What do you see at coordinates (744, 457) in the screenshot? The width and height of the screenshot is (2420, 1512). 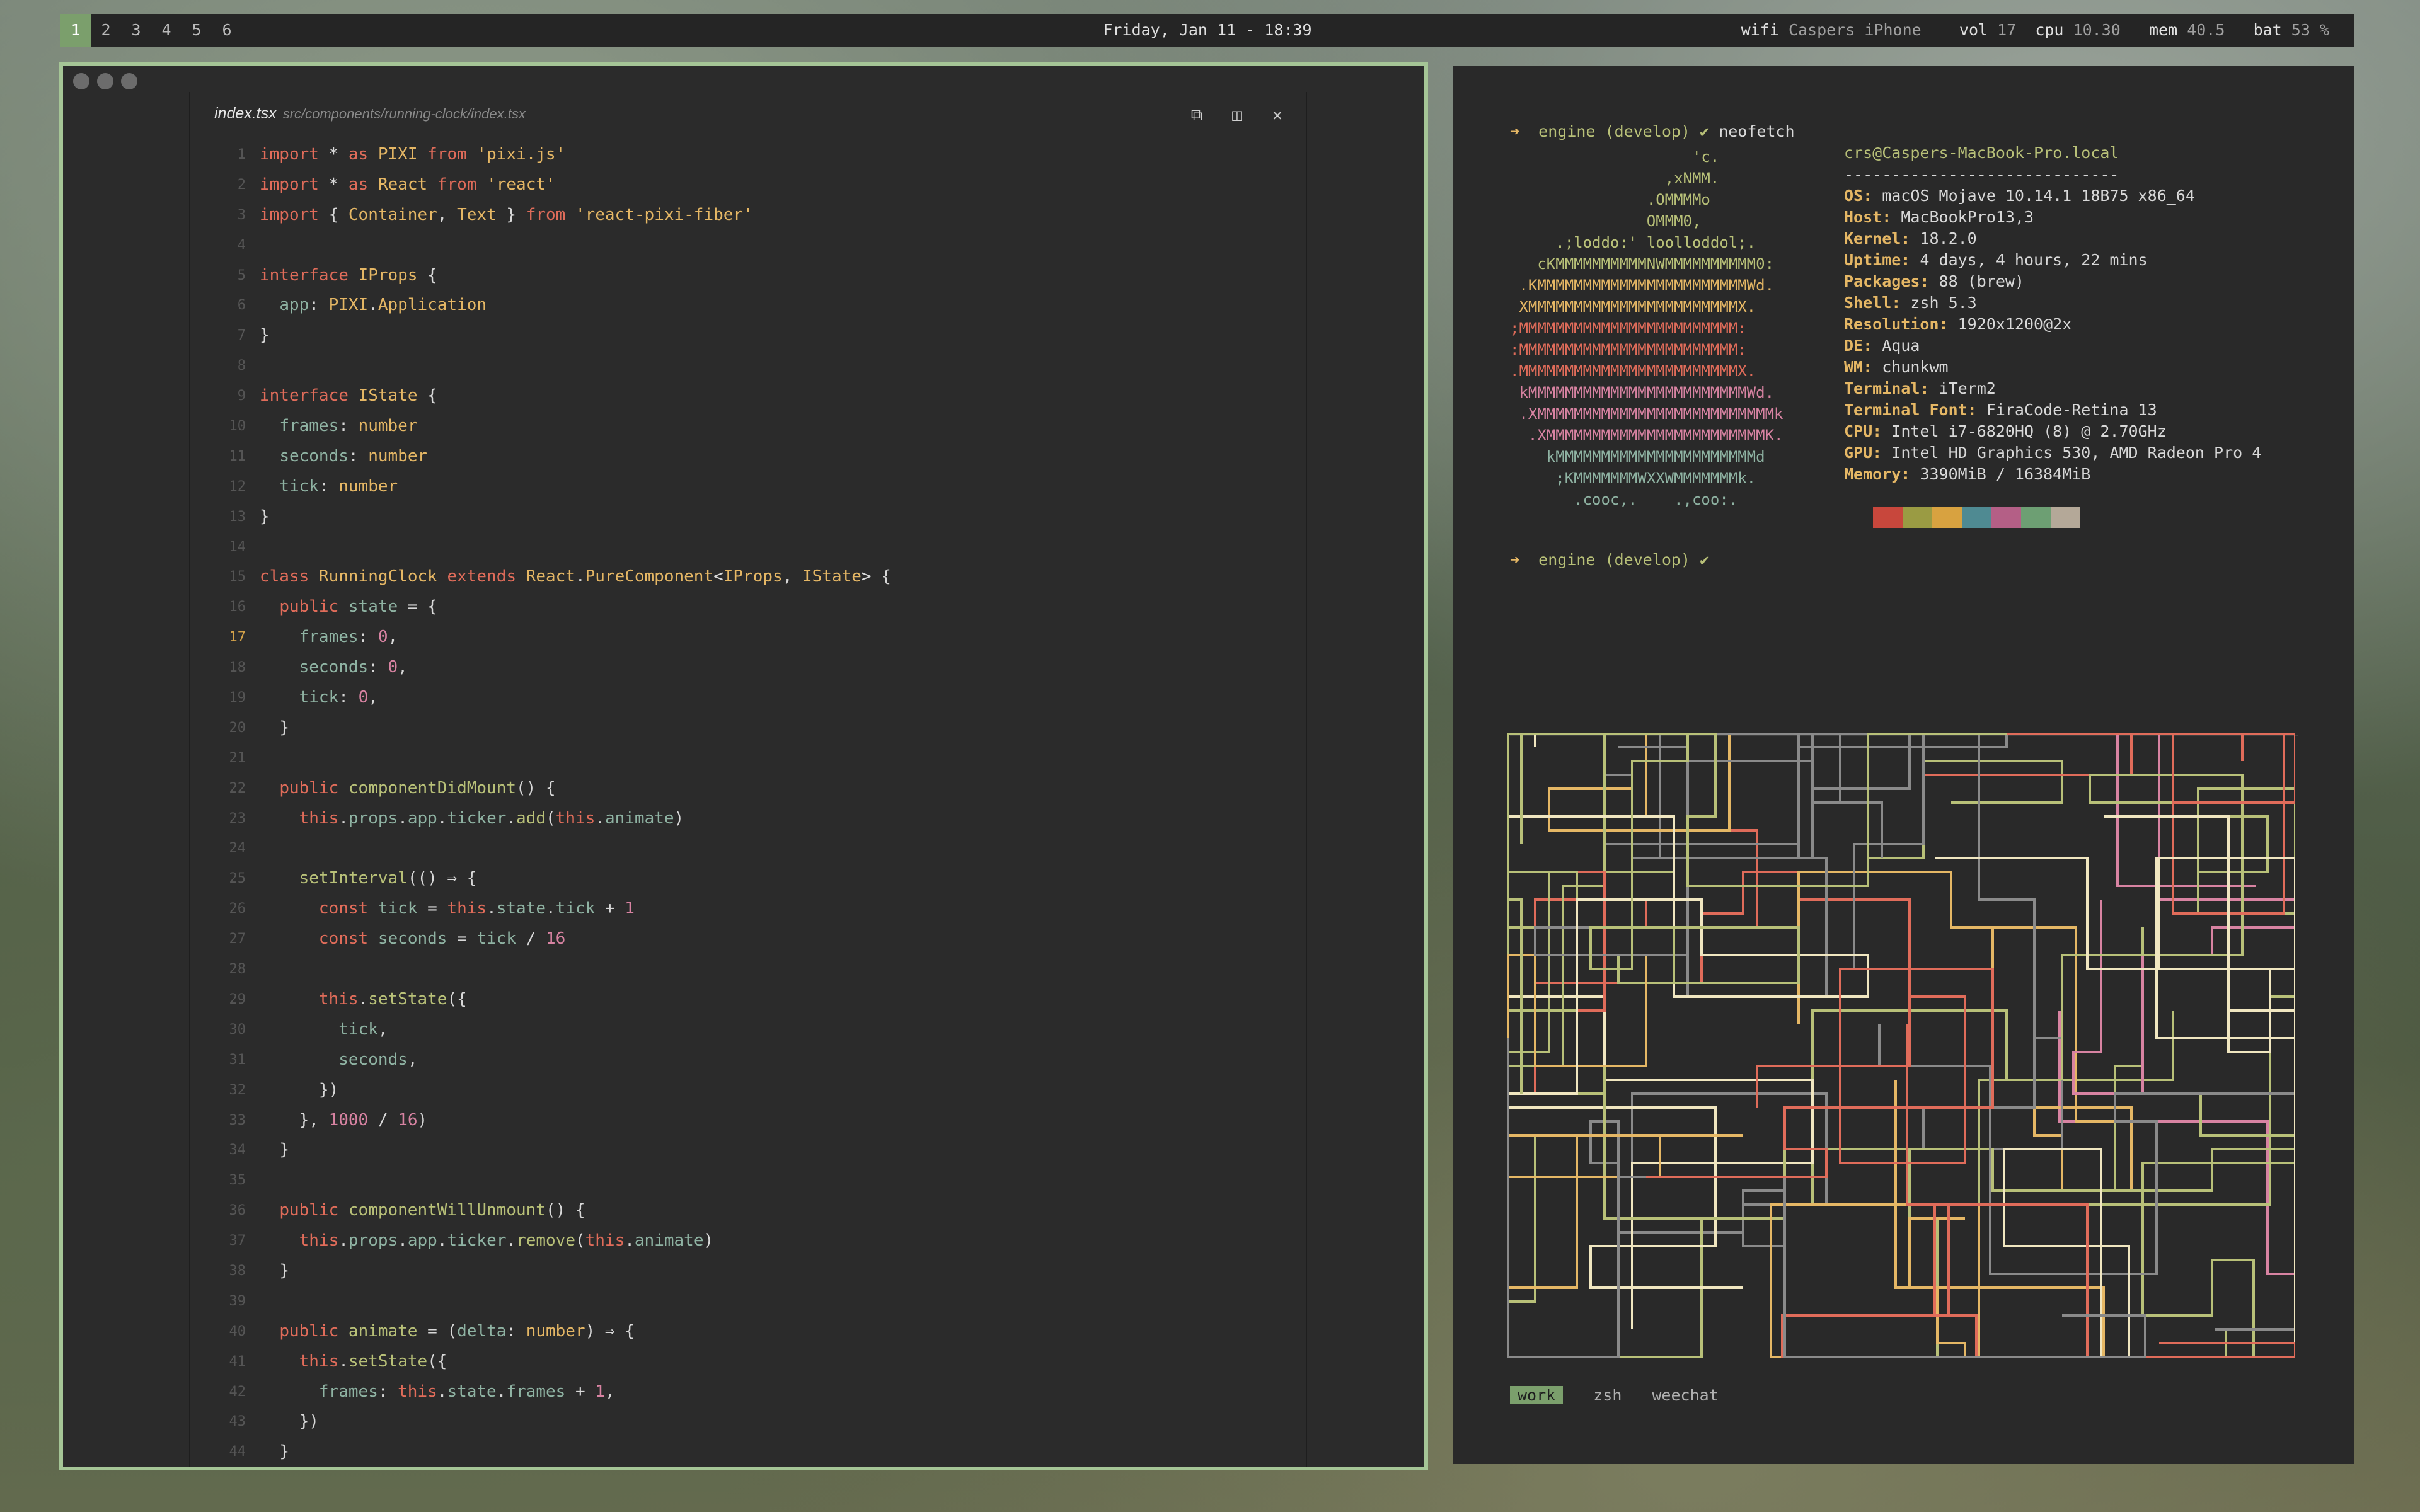 I see `code-line: 11 seconds: number` at bounding box center [744, 457].